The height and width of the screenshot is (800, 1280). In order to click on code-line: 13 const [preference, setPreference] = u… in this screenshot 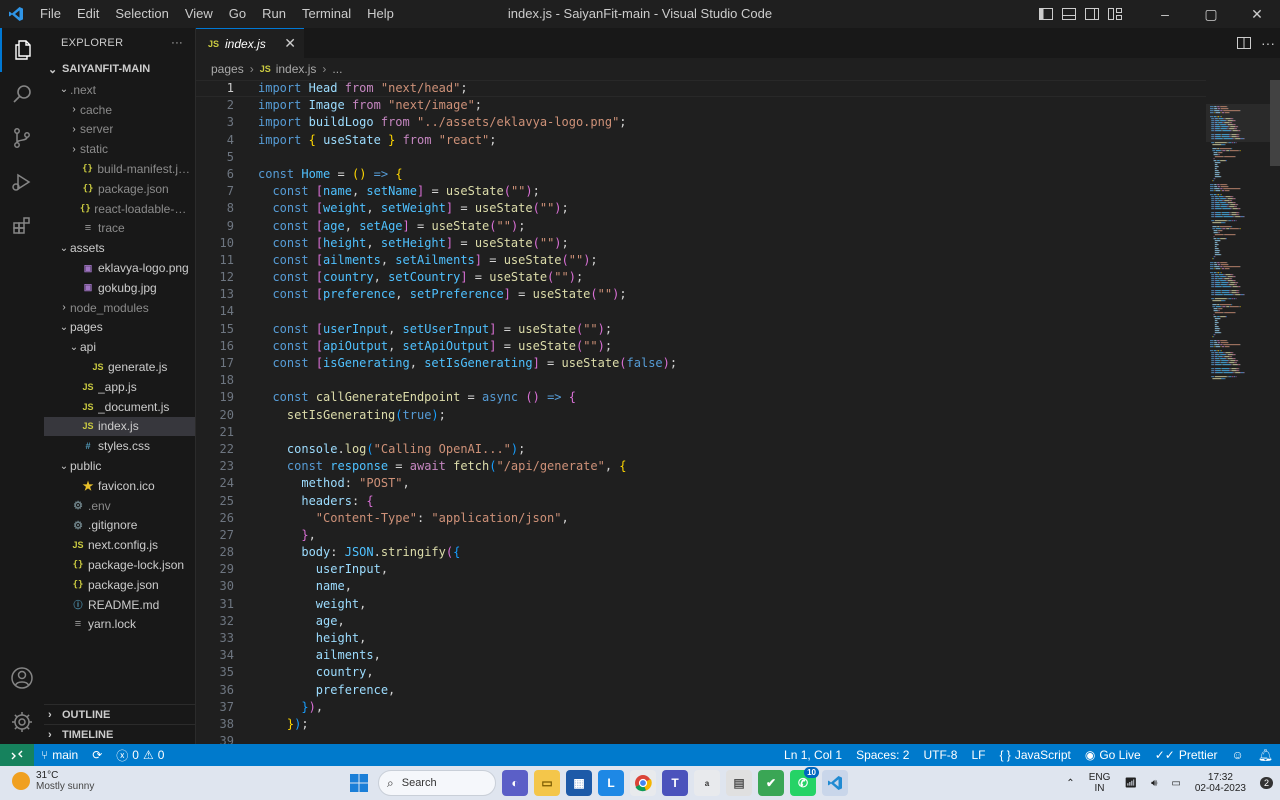, I will do `click(701, 294)`.